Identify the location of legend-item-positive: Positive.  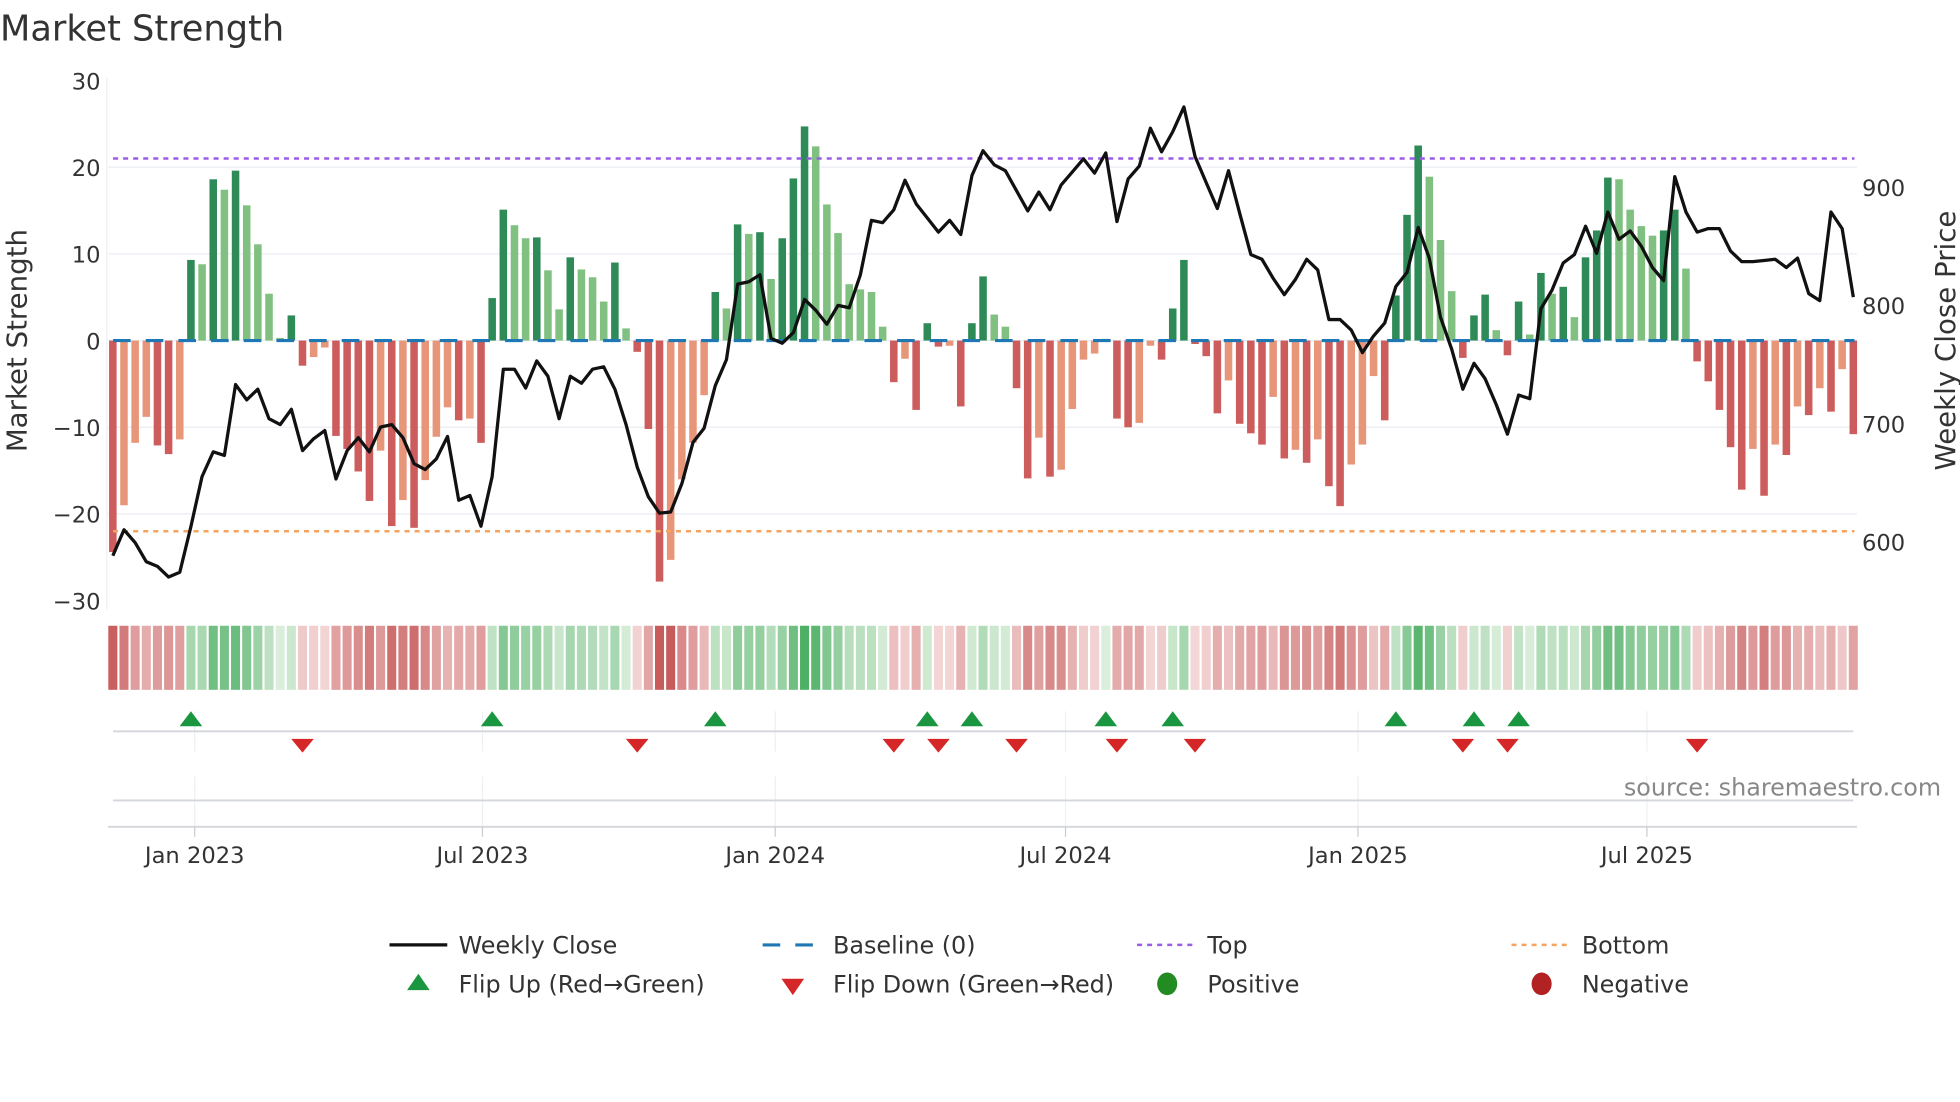
(1228, 985).